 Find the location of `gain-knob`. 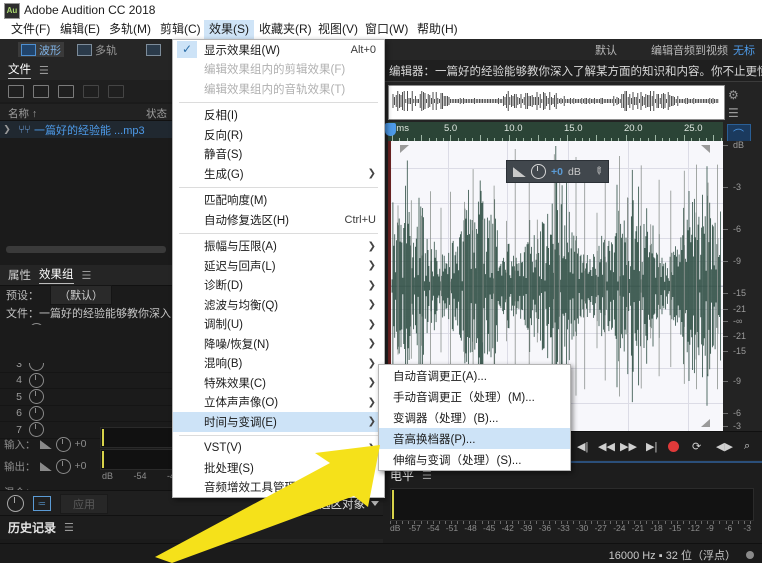

gain-knob is located at coordinates (538, 171).